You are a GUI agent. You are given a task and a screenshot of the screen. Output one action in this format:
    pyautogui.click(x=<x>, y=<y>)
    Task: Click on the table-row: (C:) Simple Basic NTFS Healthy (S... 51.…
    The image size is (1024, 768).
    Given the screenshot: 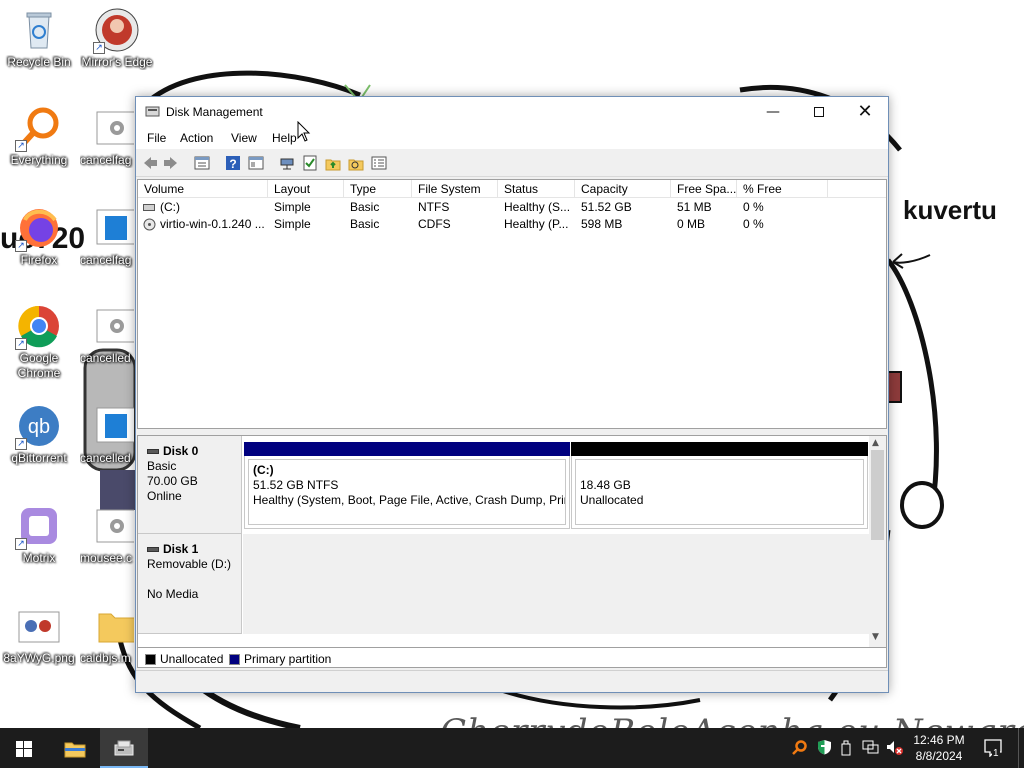 What is the action you would take?
    pyautogui.click(x=512, y=207)
    